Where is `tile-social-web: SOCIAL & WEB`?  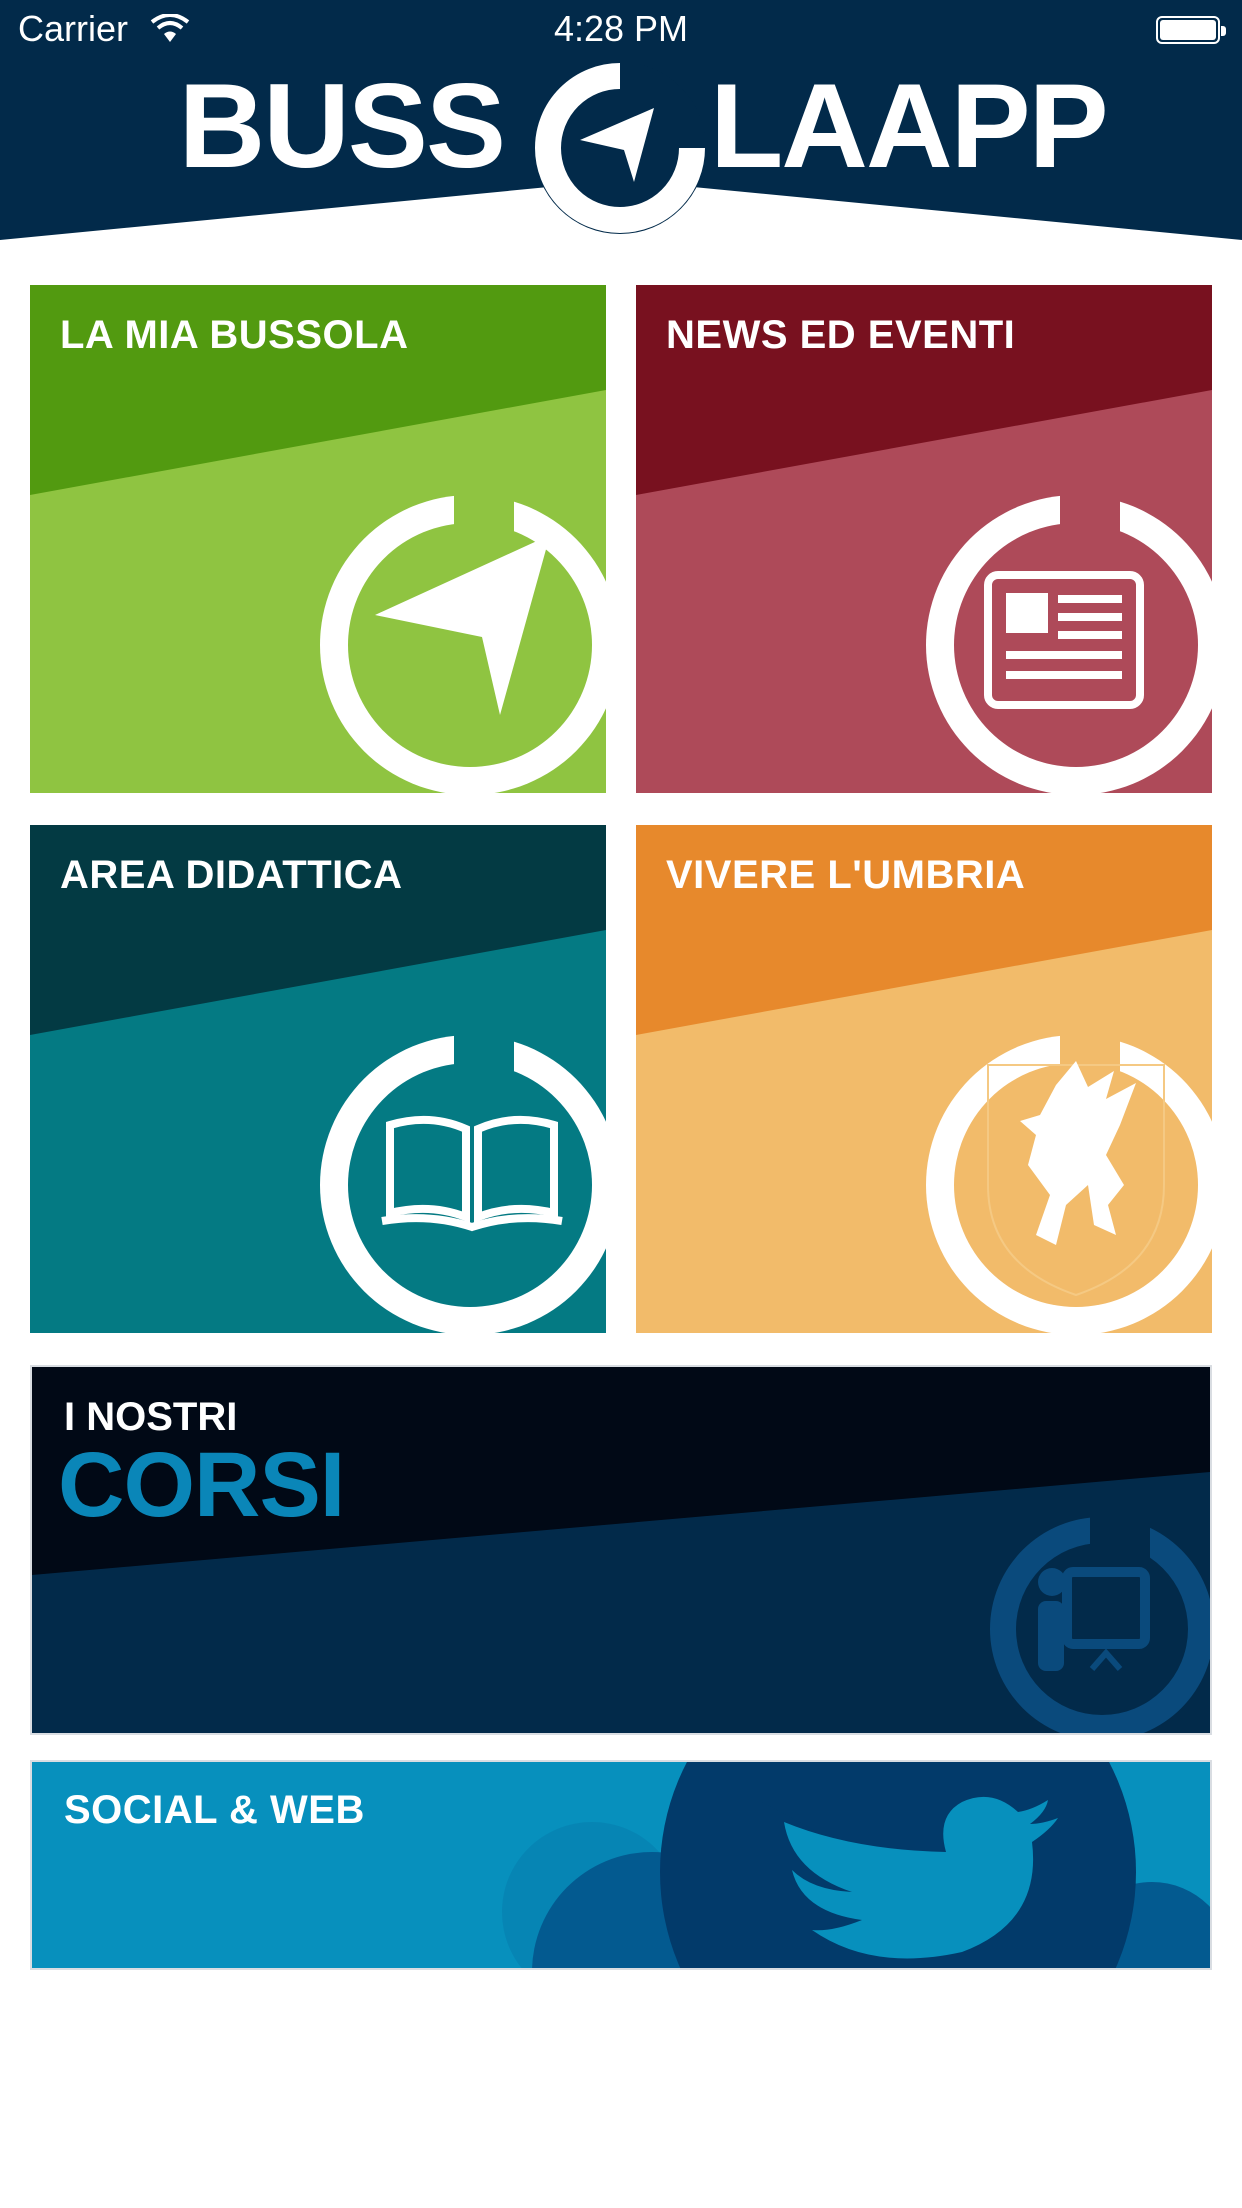
tile-social-web: SOCIAL & WEB is located at coordinates (621, 1865).